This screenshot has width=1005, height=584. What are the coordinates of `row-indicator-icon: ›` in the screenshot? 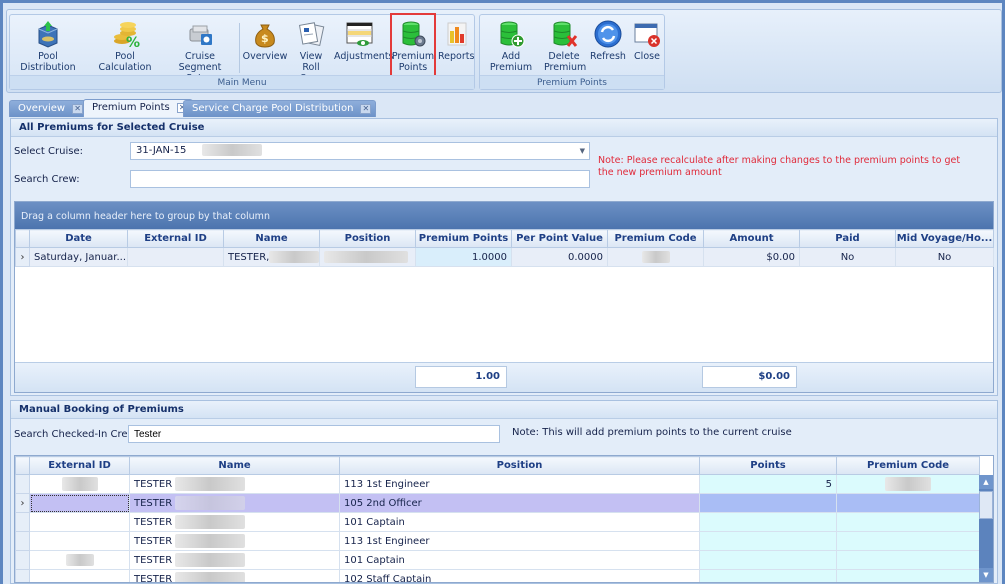 It's located at (22, 257).